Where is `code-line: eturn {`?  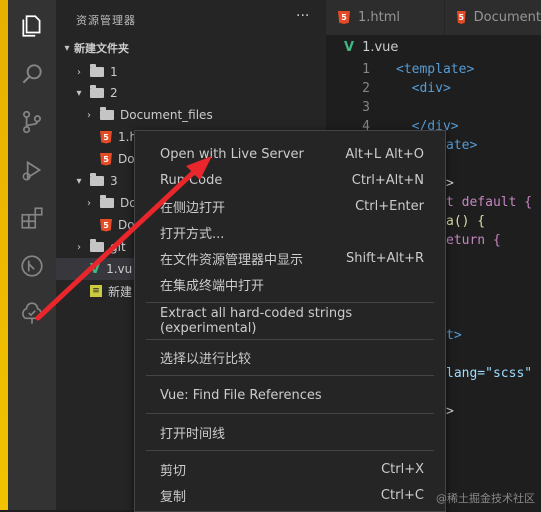
code-line: eturn { is located at coordinates (473, 240).